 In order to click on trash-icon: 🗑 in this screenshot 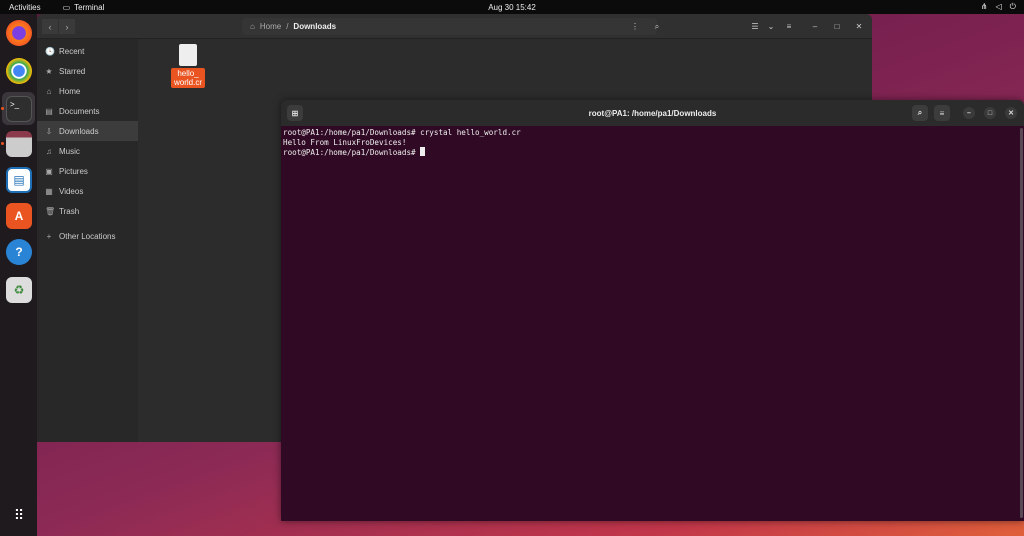, I will do `click(50, 211)`.